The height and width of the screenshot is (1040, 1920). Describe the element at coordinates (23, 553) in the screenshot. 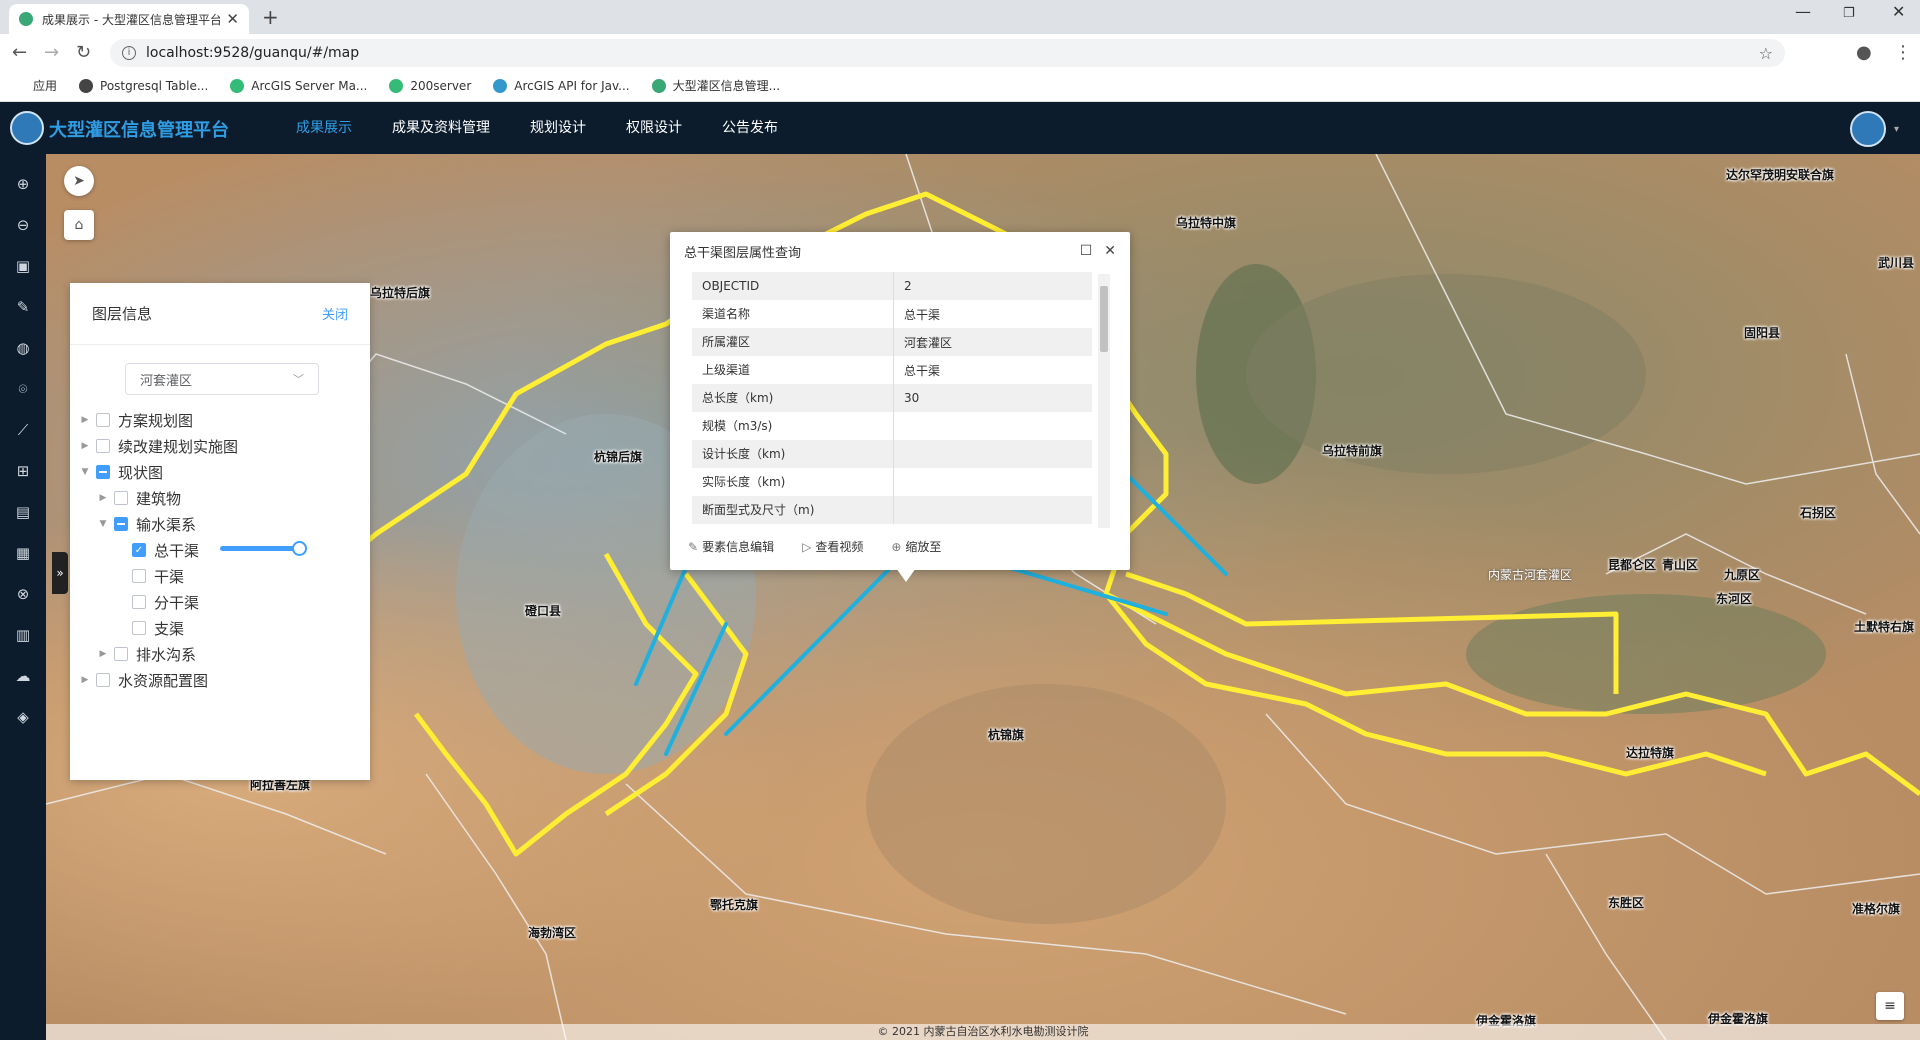

I see `bus-icon: ▦` at that location.